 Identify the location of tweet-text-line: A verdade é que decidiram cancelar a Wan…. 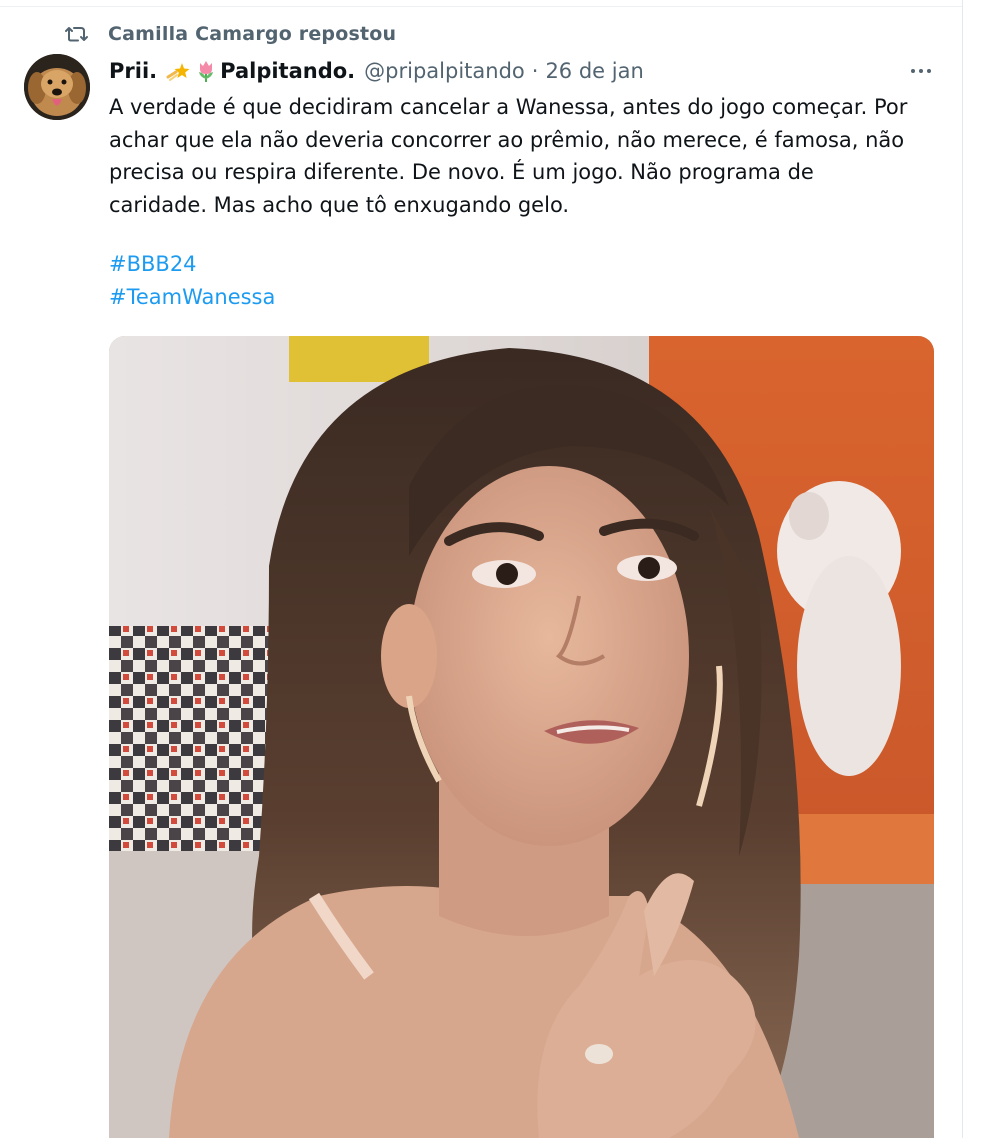
(508, 107).